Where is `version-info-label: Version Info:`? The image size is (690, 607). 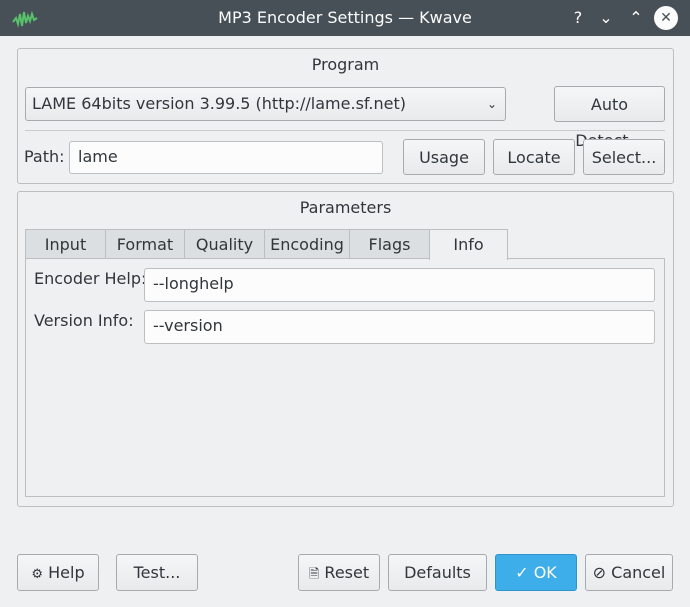 version-info-label: Version Info: is located at coordinates (84, 320).